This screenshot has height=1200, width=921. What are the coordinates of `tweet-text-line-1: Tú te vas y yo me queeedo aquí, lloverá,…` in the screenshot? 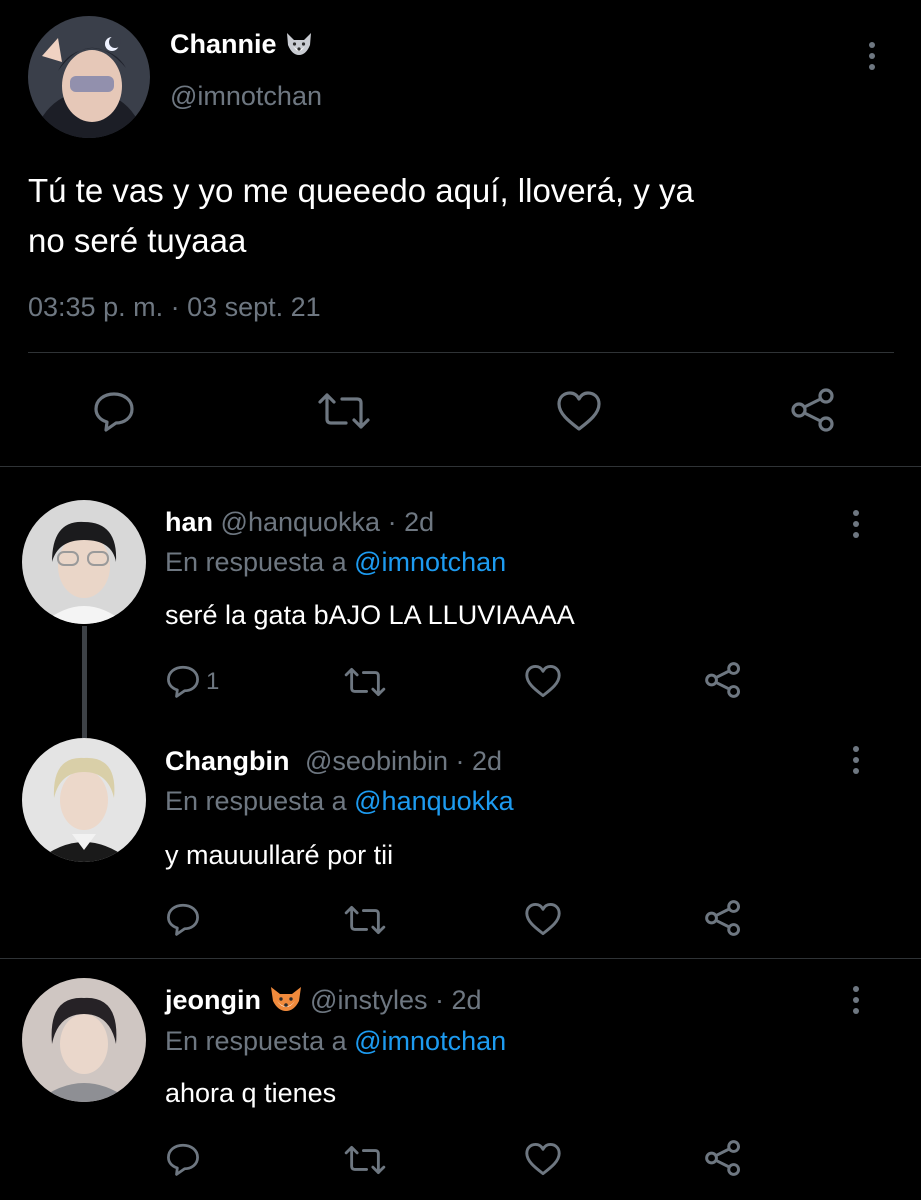 It's located at (361, 190).